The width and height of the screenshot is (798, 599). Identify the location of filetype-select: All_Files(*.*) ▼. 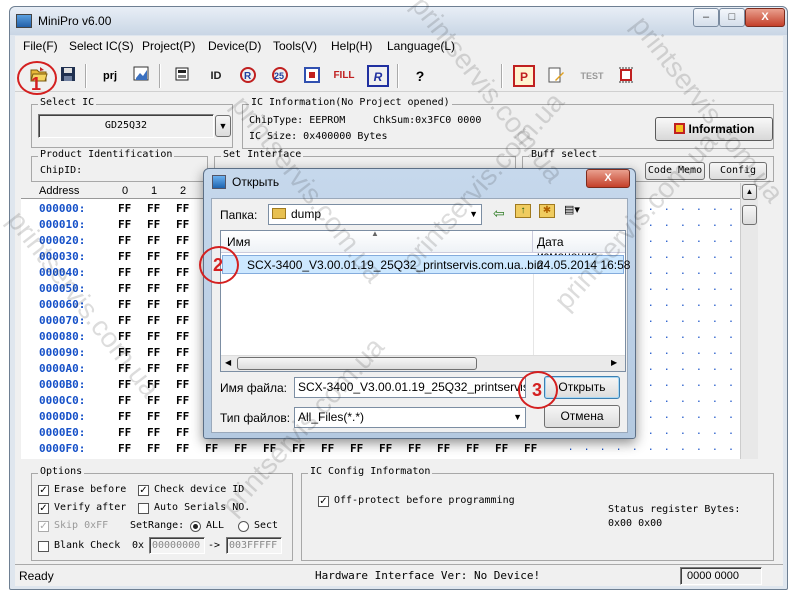
(410, 417).